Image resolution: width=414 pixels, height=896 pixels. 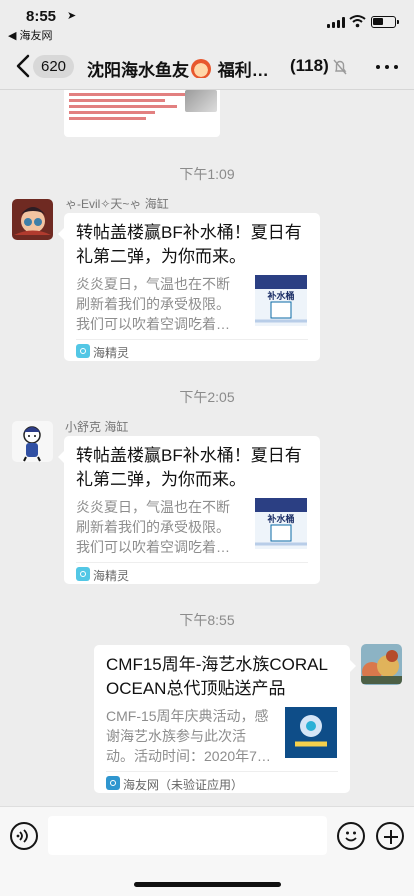 What do you see at coordinates (207, 884) in the screenshot?
I see `home-indicator` at bounding box center [207, 884].